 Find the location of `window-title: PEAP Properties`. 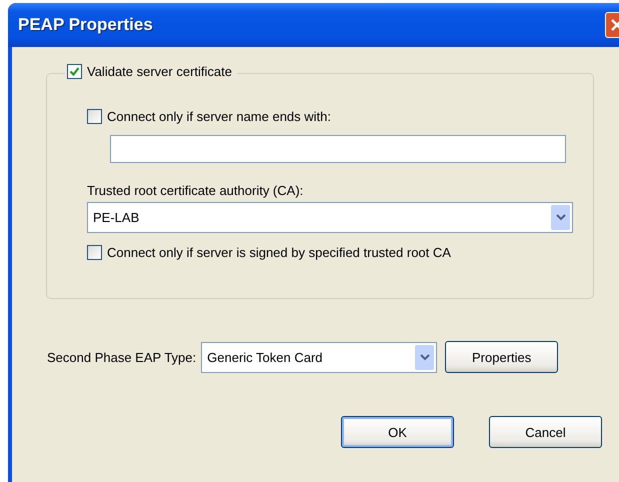

window-title: PEAP Properties is located at coordinates (85, 25).